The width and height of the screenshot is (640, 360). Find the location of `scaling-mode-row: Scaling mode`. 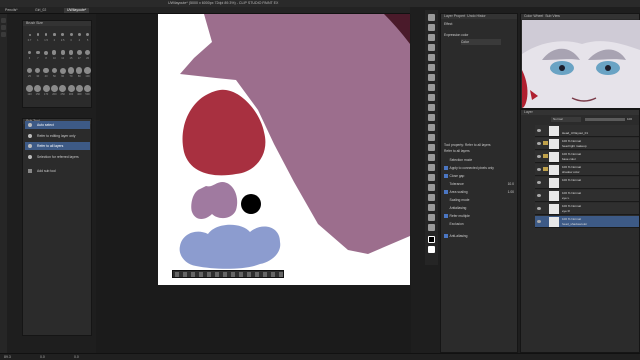

scaling-mode-row: Scaling mode is located at coordinates (480, 200).